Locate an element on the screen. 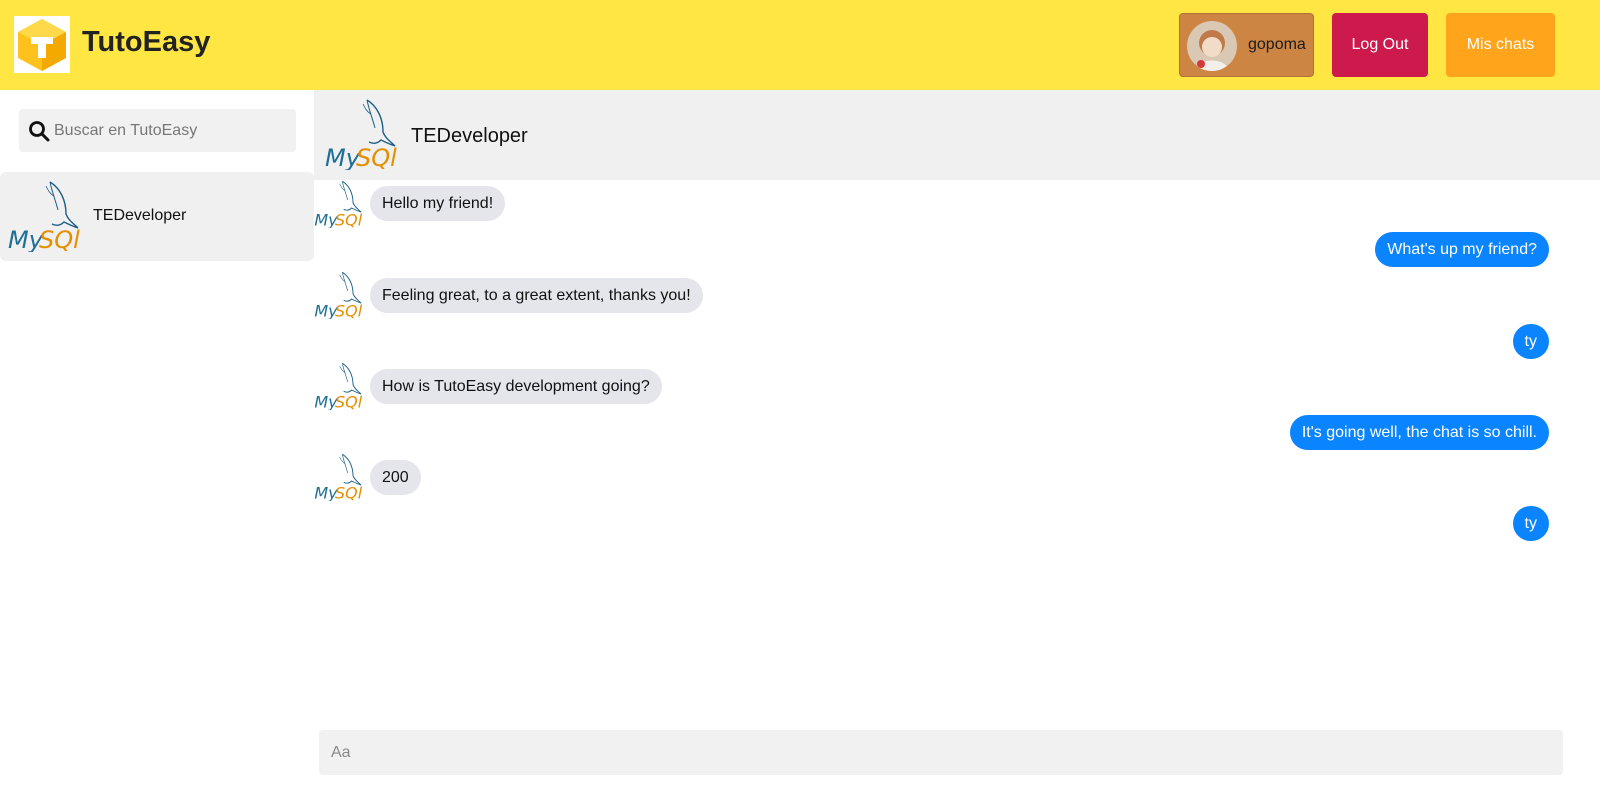 This screenshot has width=1600, height=798. logout-button: Log Out is located at coordinates (1380, 45).